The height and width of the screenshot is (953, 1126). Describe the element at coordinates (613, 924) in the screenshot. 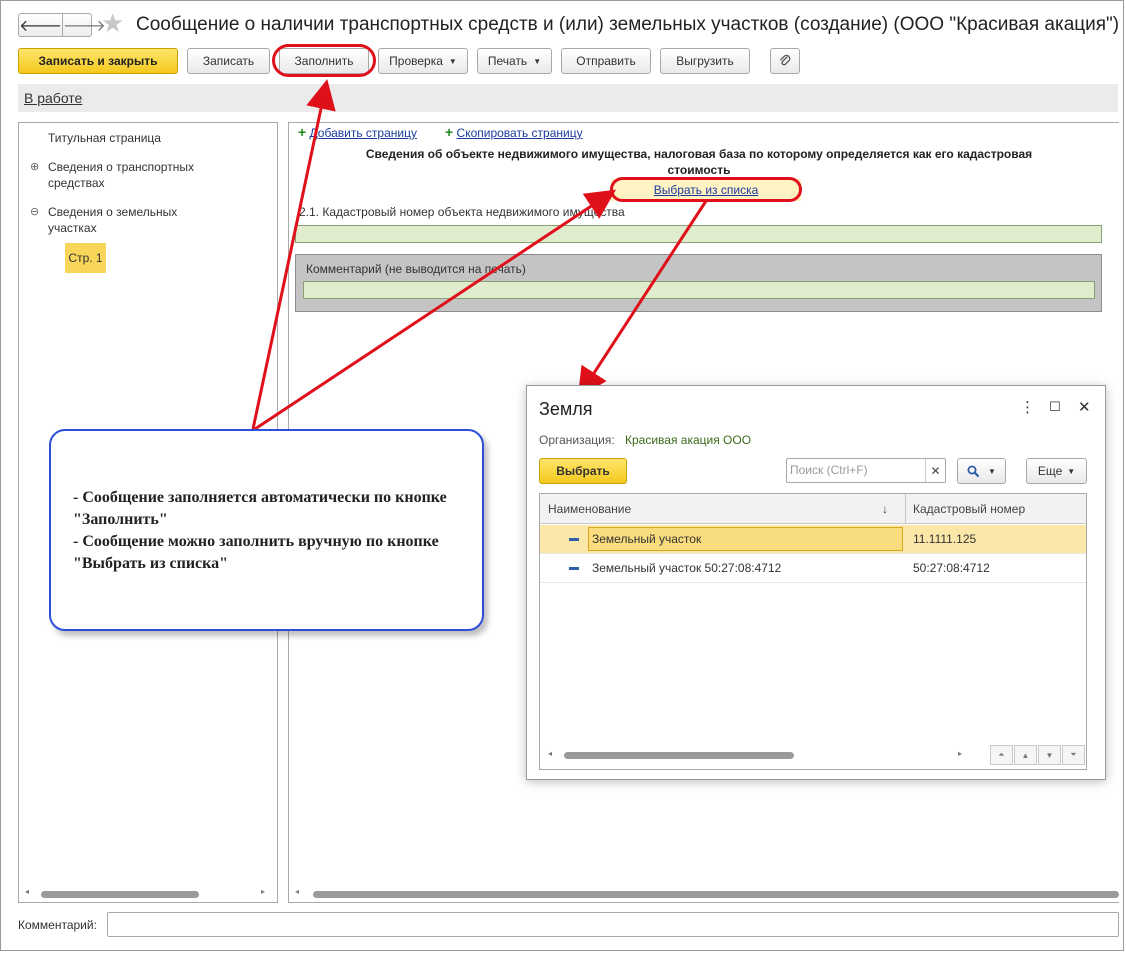

I see `comment-input` at that location.